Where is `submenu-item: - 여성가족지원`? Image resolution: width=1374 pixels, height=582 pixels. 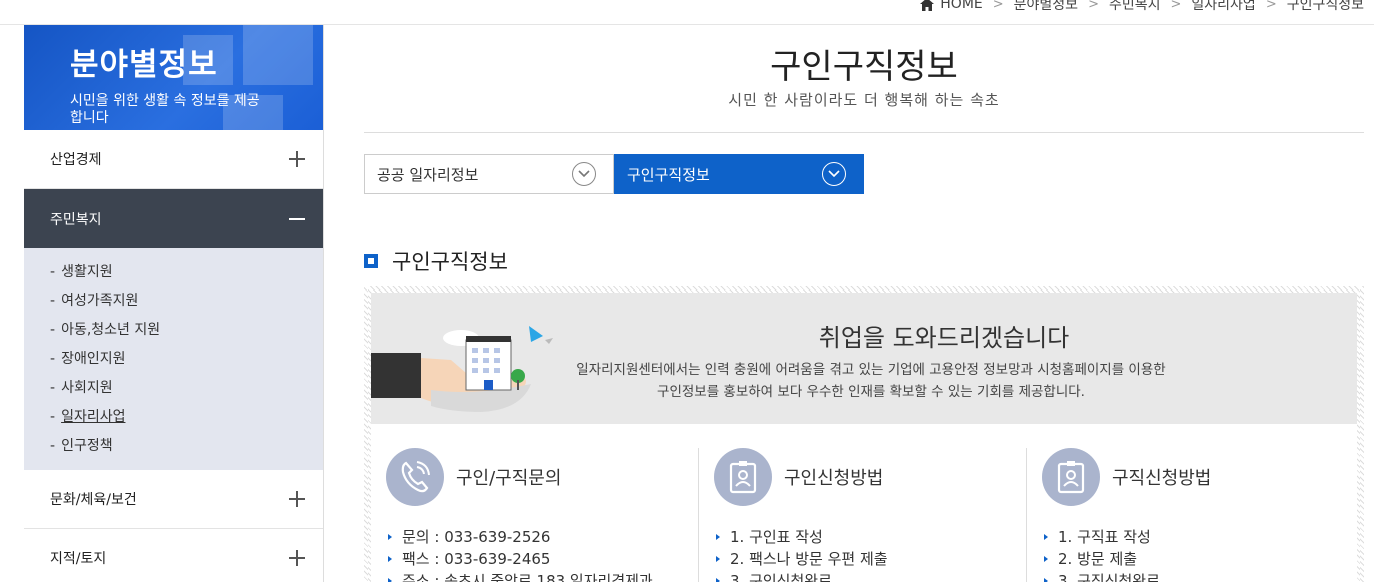
submenu-item: - 여성가족지원 is located at coordinates (186, 301).